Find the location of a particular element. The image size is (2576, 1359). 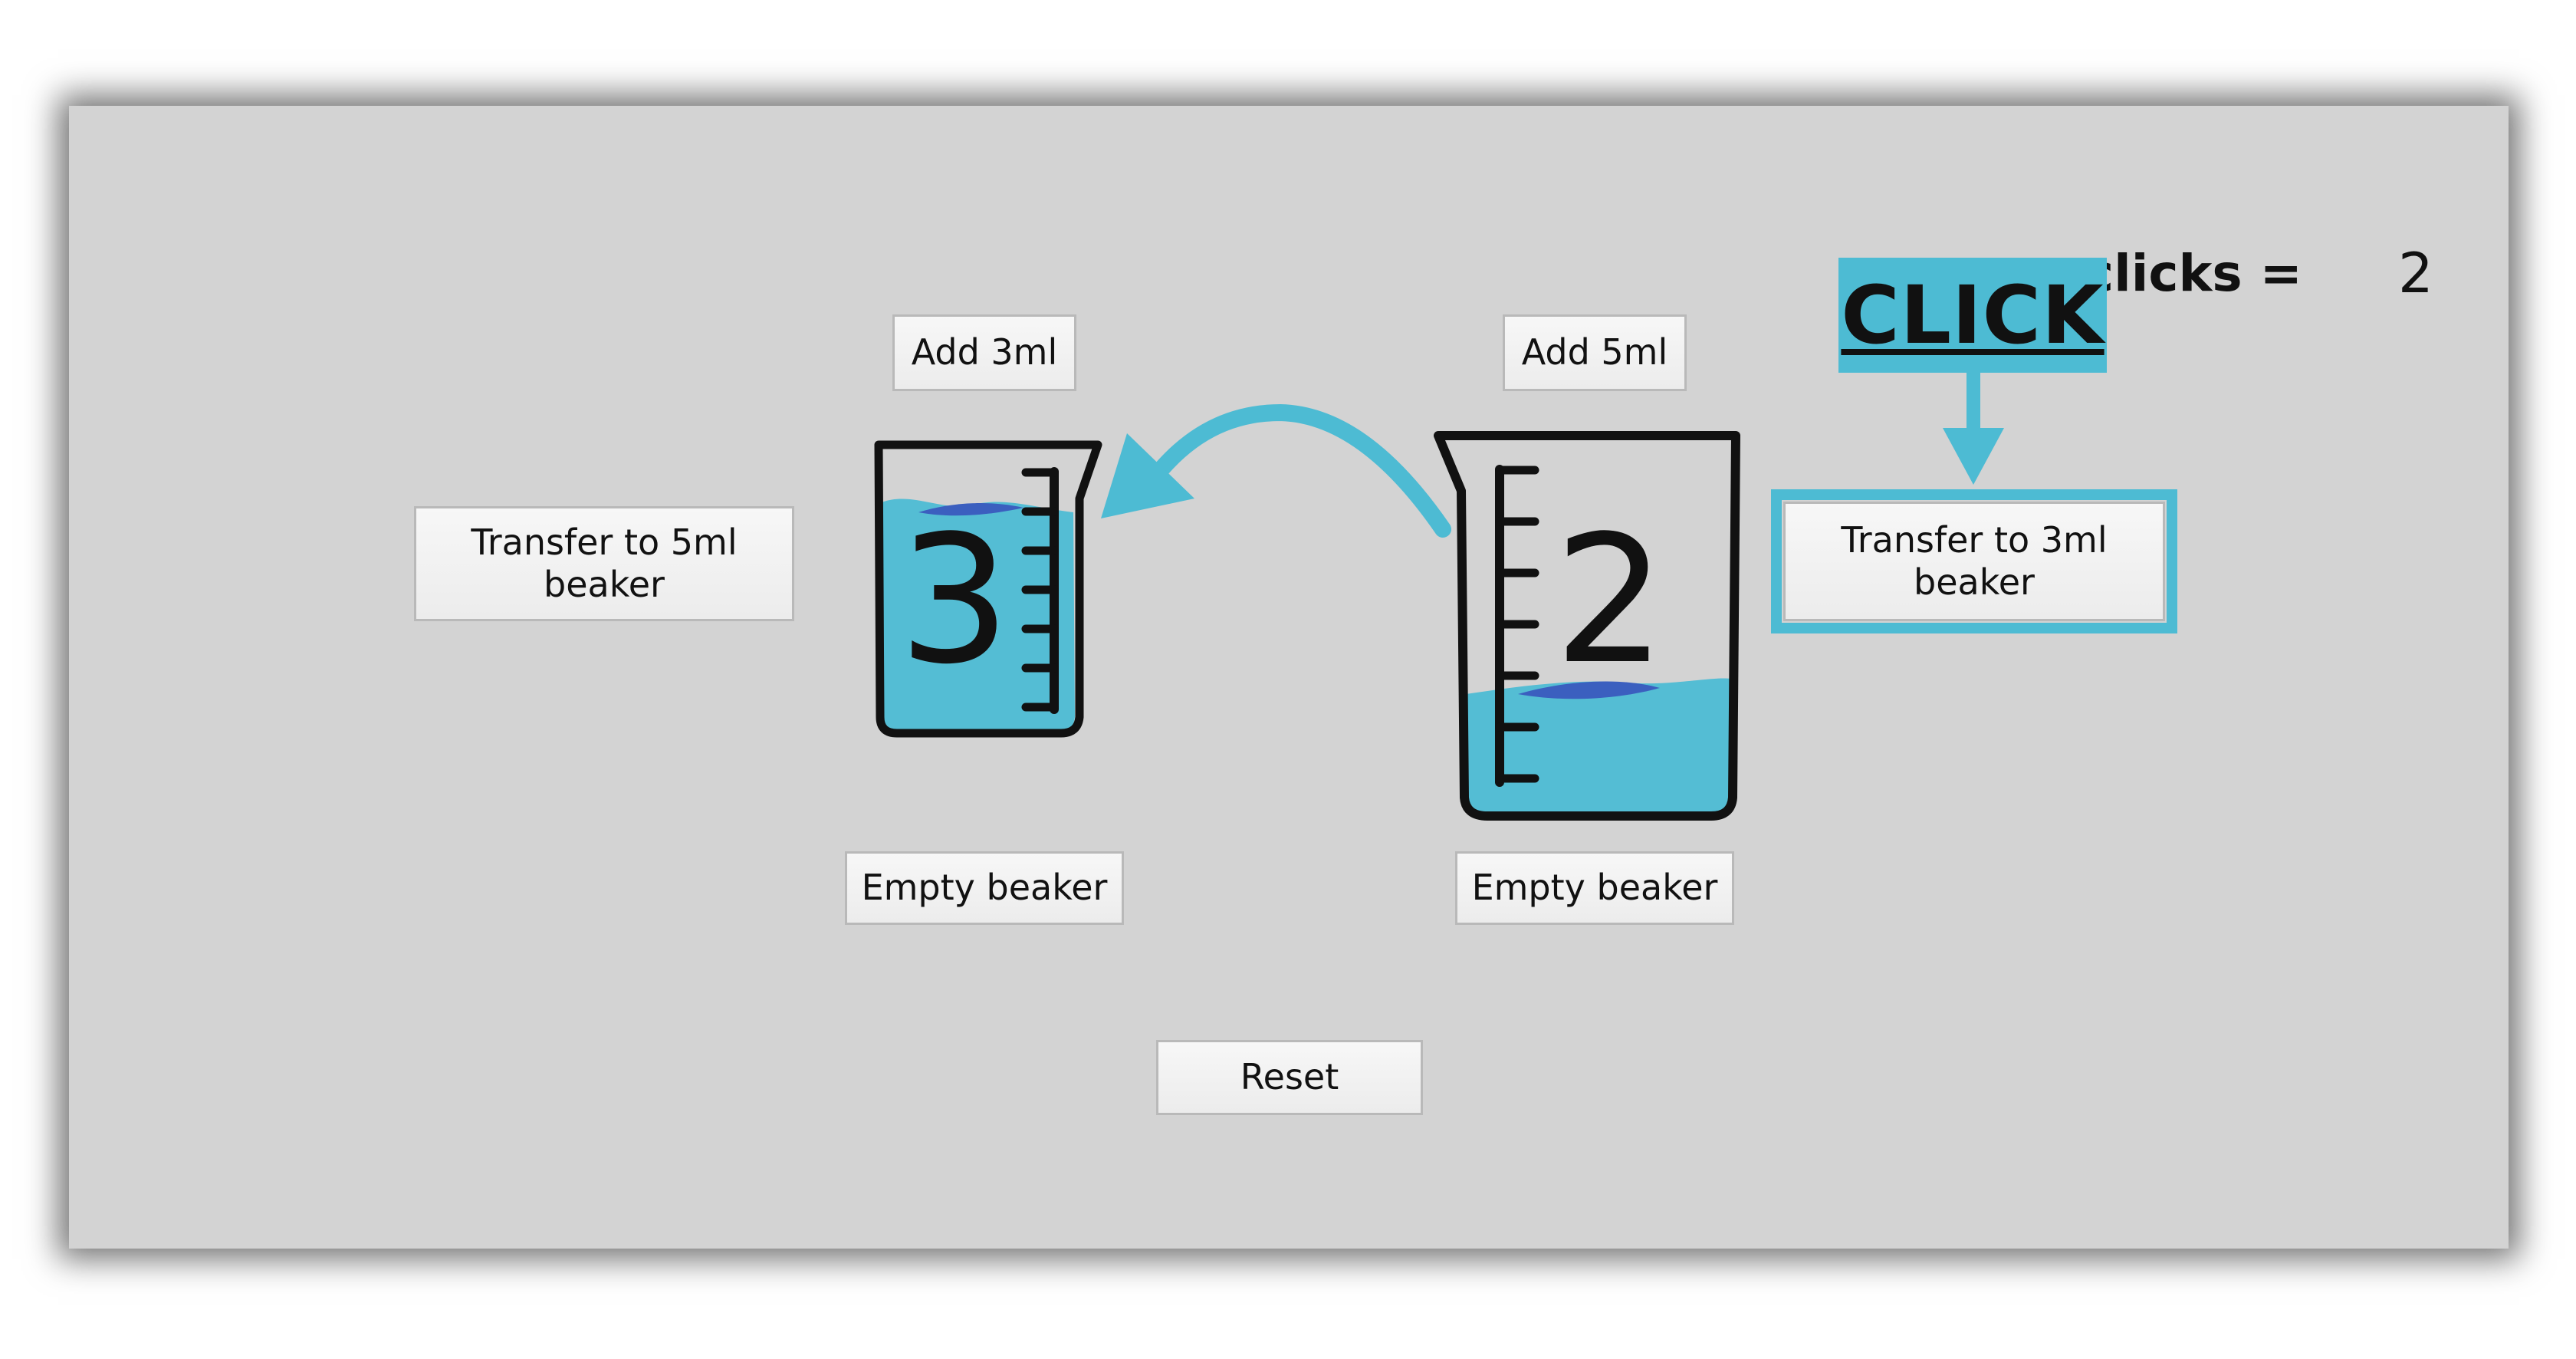

click-callout: CLICK is located at coordinates (1973, 315).